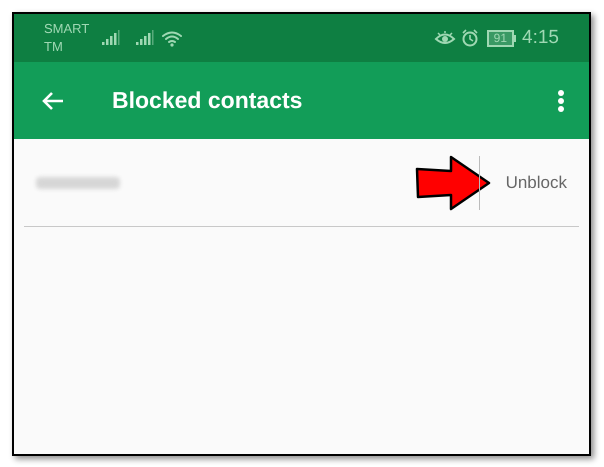 This screenshot has height=467, width=604. What do you see at coordinates (172, 38) in the screenshot?
I see `wifi-icon` at bounding box center [172, 38].